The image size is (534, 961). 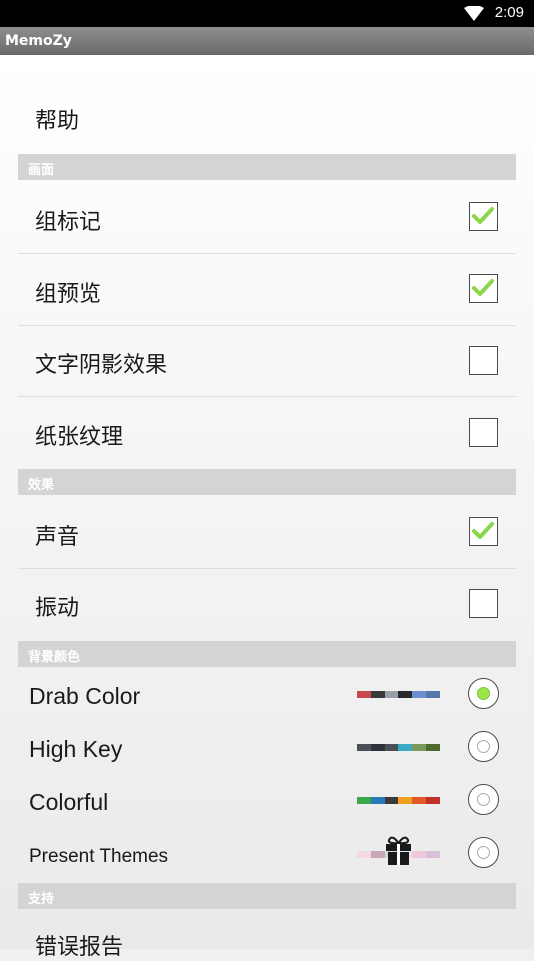 What do you see at coordinates (267, 41) in the screenshot?
I see `app-title-bar: MemoZy` at bounding box center [267, 41].